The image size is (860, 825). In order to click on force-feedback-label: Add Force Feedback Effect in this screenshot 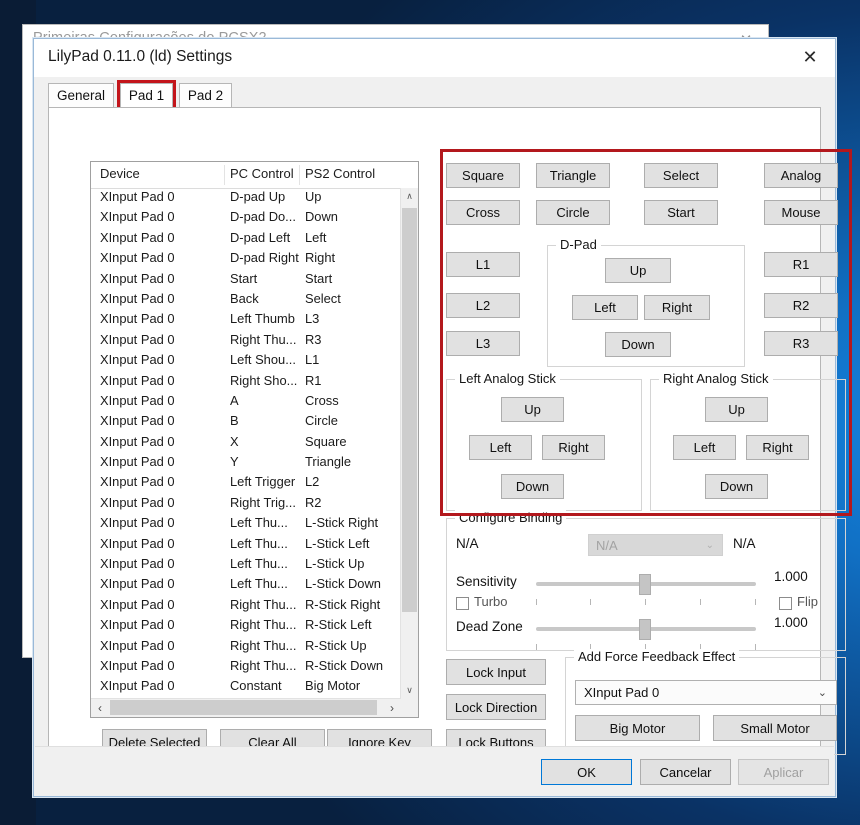, I will do `click(657, 656)`.